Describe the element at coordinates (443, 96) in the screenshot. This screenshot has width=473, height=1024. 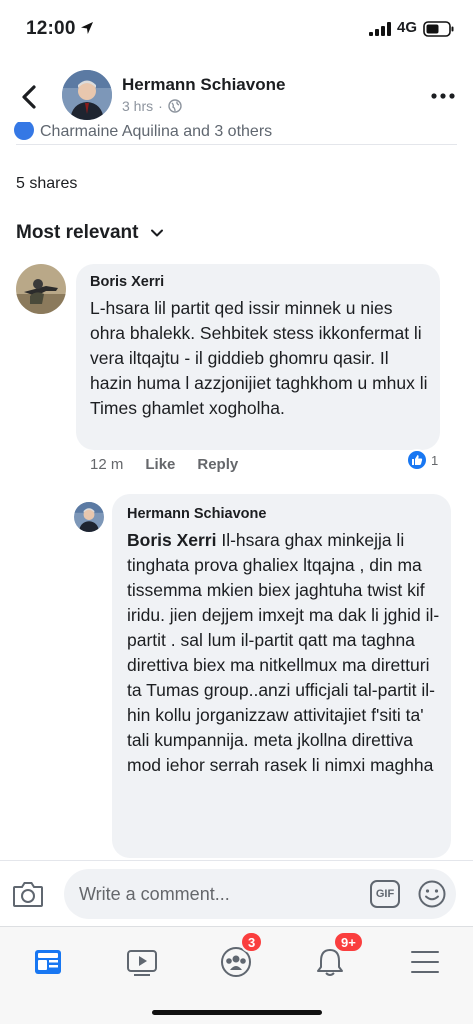
I see `more-options-icon` at that location.